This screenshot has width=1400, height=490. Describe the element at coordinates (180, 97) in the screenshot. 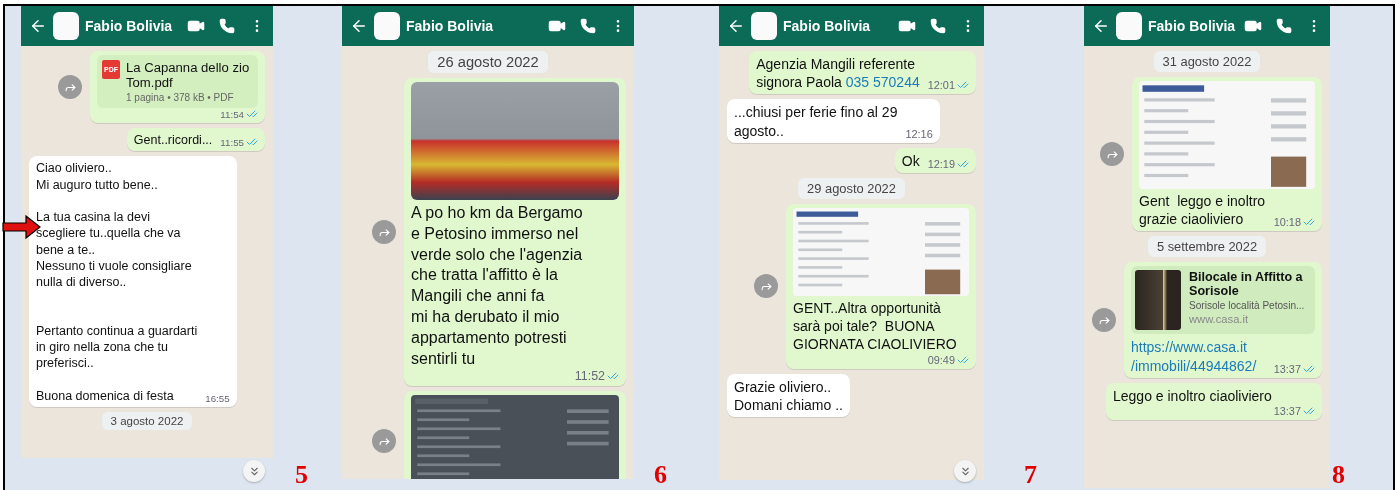

I see `file-details: 1 pagina • 378 kB • PDF` at that location.